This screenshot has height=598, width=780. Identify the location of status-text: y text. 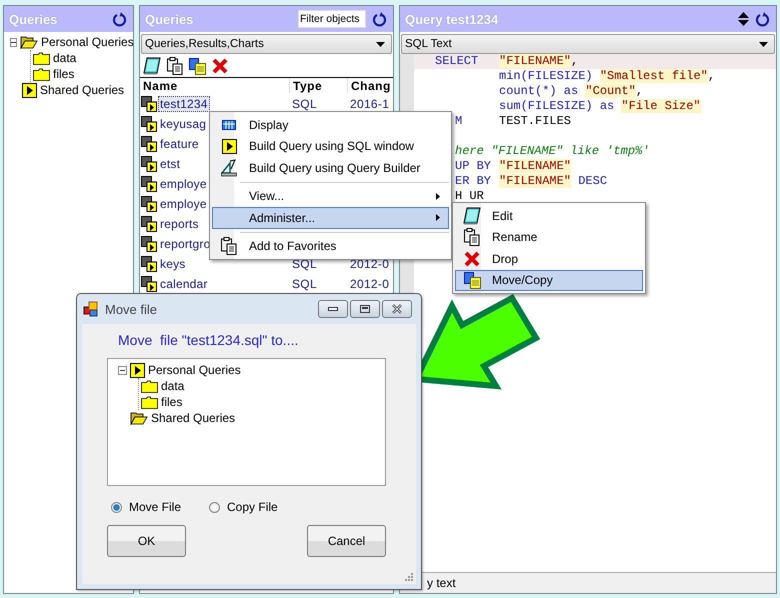
(441, 583).